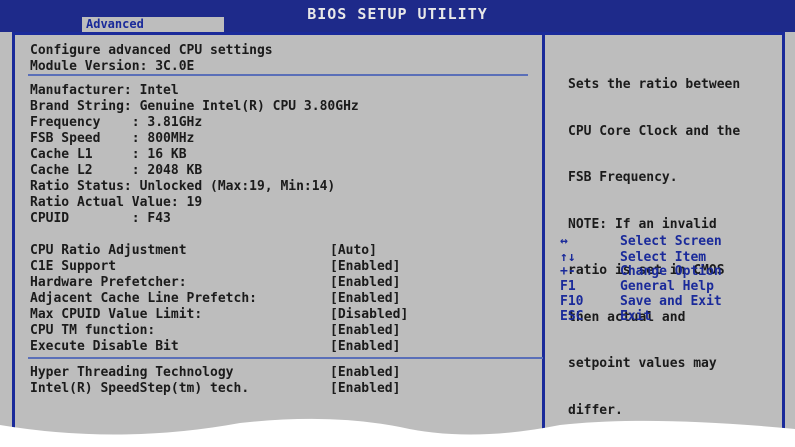 This screenshot has height=447, width=795. I want to click on setting-label-c1e: C1E Support, so click(73, 267).